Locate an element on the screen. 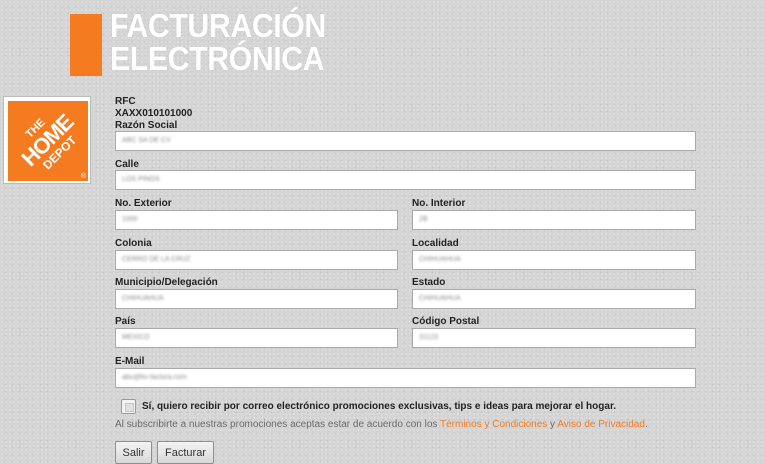 This screenshot has width=765, height=464. salir-button: Salir is located at coordinates (133, 452).